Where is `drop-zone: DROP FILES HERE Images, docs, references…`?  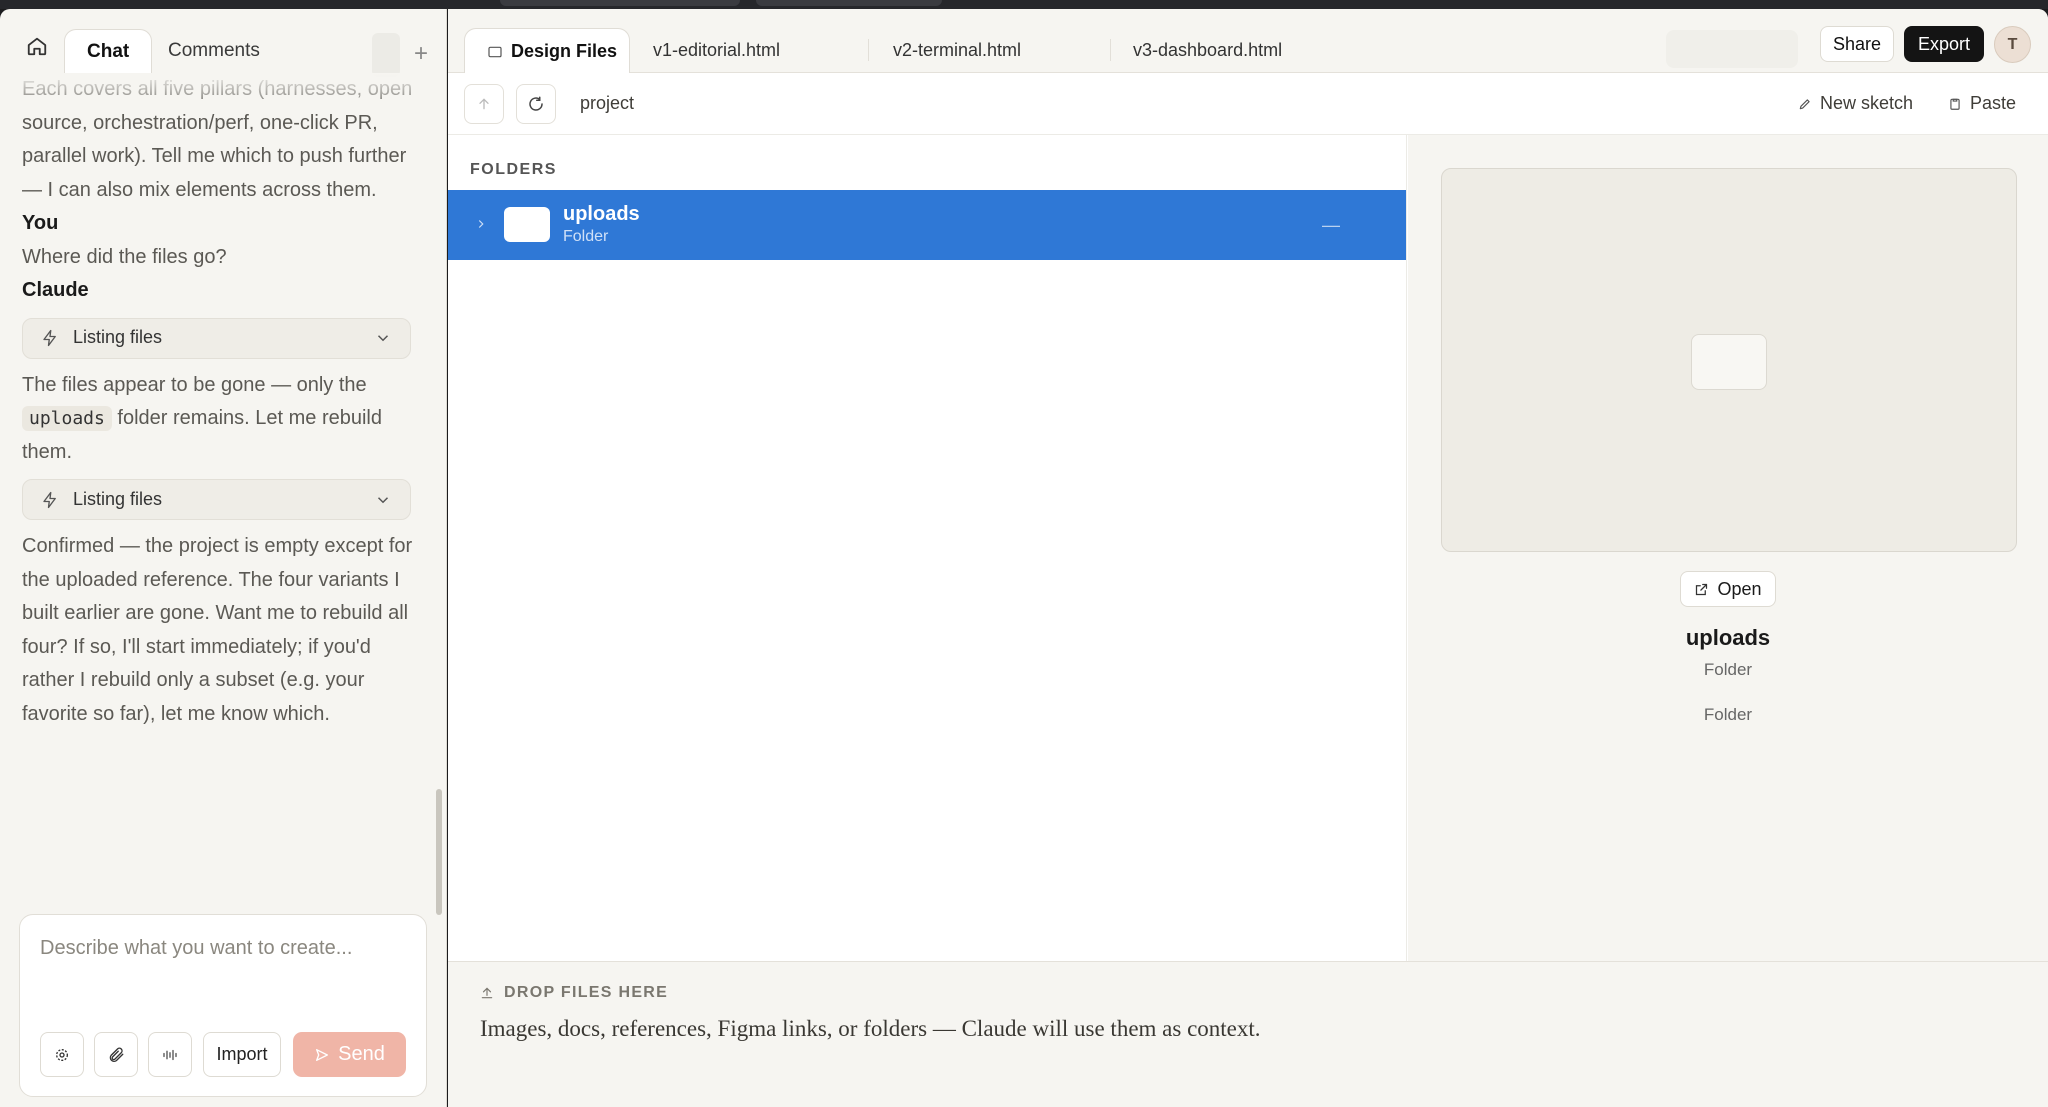
drop-zone: DROP FILES HERE Images, docs, references… is located at coordinates (1248, 1034).